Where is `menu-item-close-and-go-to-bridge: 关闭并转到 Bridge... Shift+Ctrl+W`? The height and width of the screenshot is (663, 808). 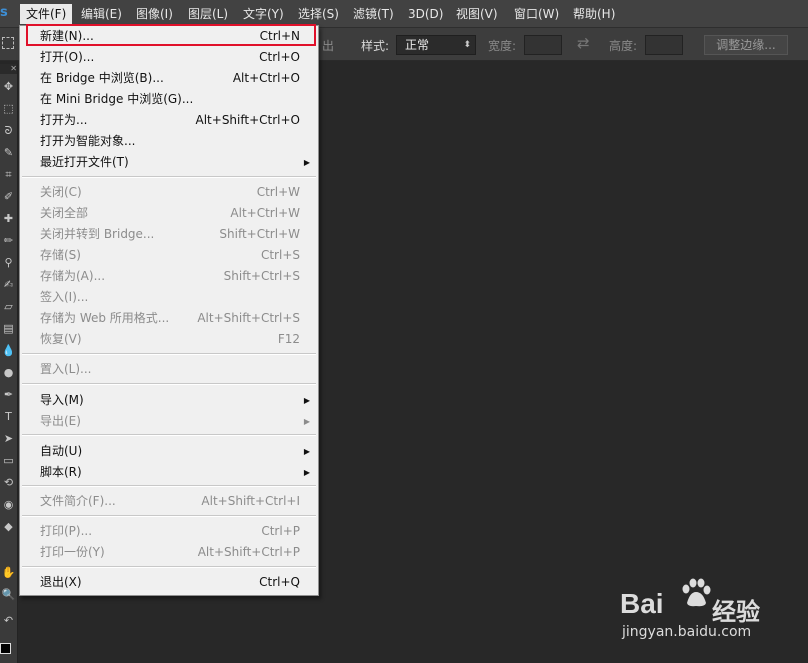
menu-item-close-and-go-to-bridge: 关闭并转到 Bridge... Shift+Ctrl+W is located at coordinates (169, 234).